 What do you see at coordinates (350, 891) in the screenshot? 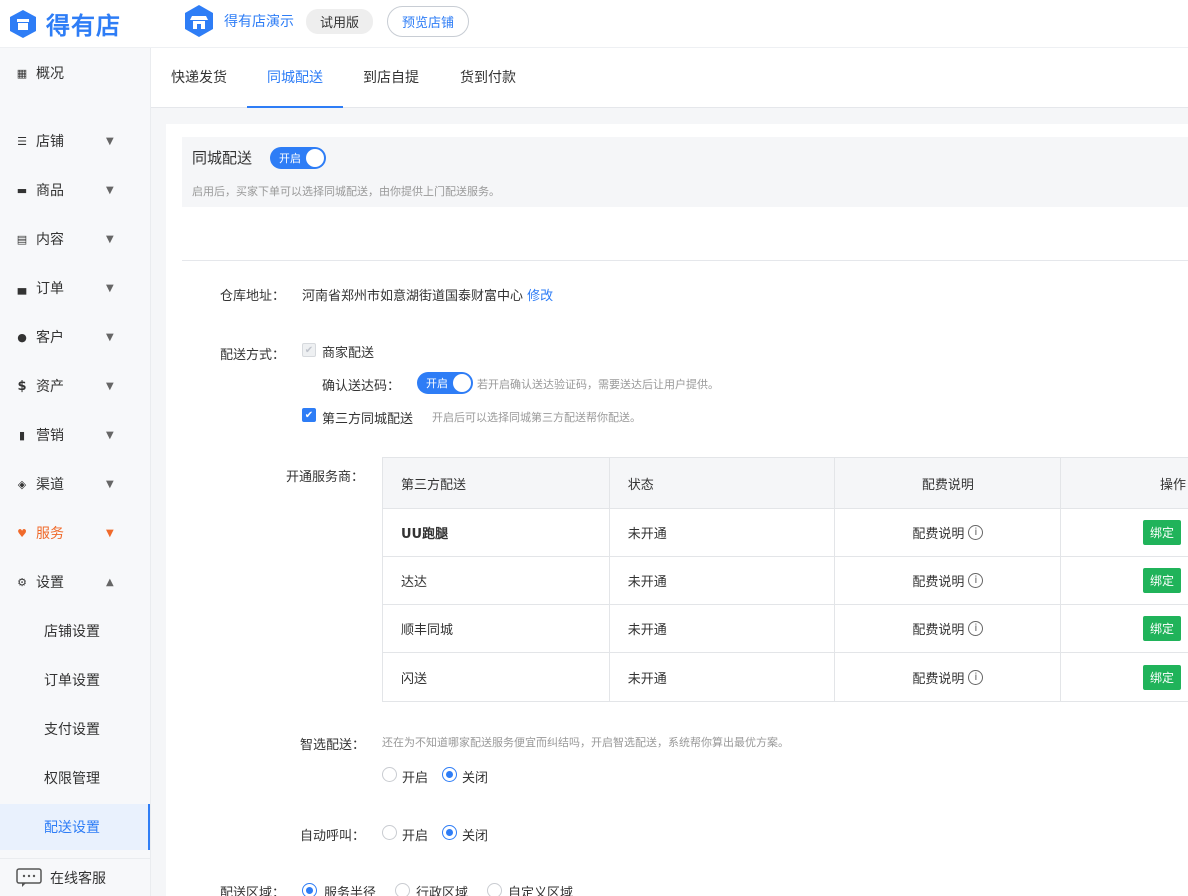
I see `area-radius-label: 服务半径` at bounding box center [350, 891].